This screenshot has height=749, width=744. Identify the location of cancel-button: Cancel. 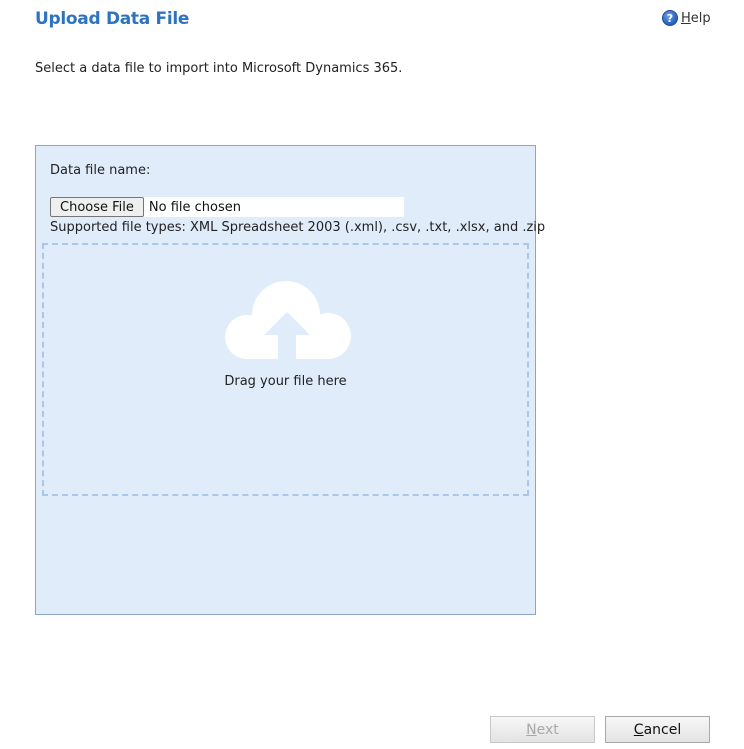
(657, 729).